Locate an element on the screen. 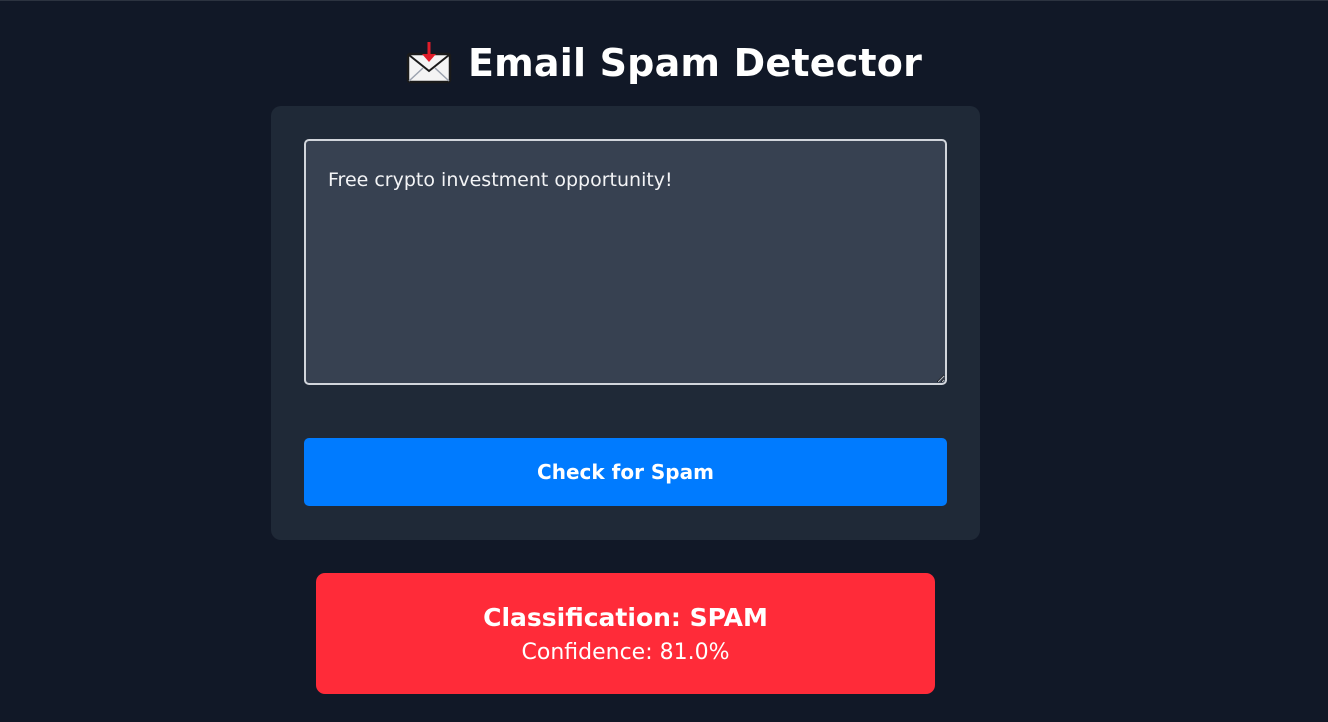  result-panel: Classification: SPAM Confidence: 81.0% is located at coordinates (625, 633).